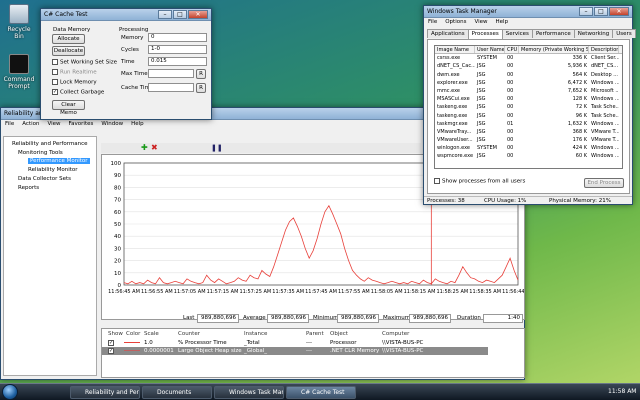 This screenshot has height=400, width=640. What do you see at coordinates (81, 124) in the screenshot?
I see `menu-favorites: Favorites` at bounding box center [81, 124].